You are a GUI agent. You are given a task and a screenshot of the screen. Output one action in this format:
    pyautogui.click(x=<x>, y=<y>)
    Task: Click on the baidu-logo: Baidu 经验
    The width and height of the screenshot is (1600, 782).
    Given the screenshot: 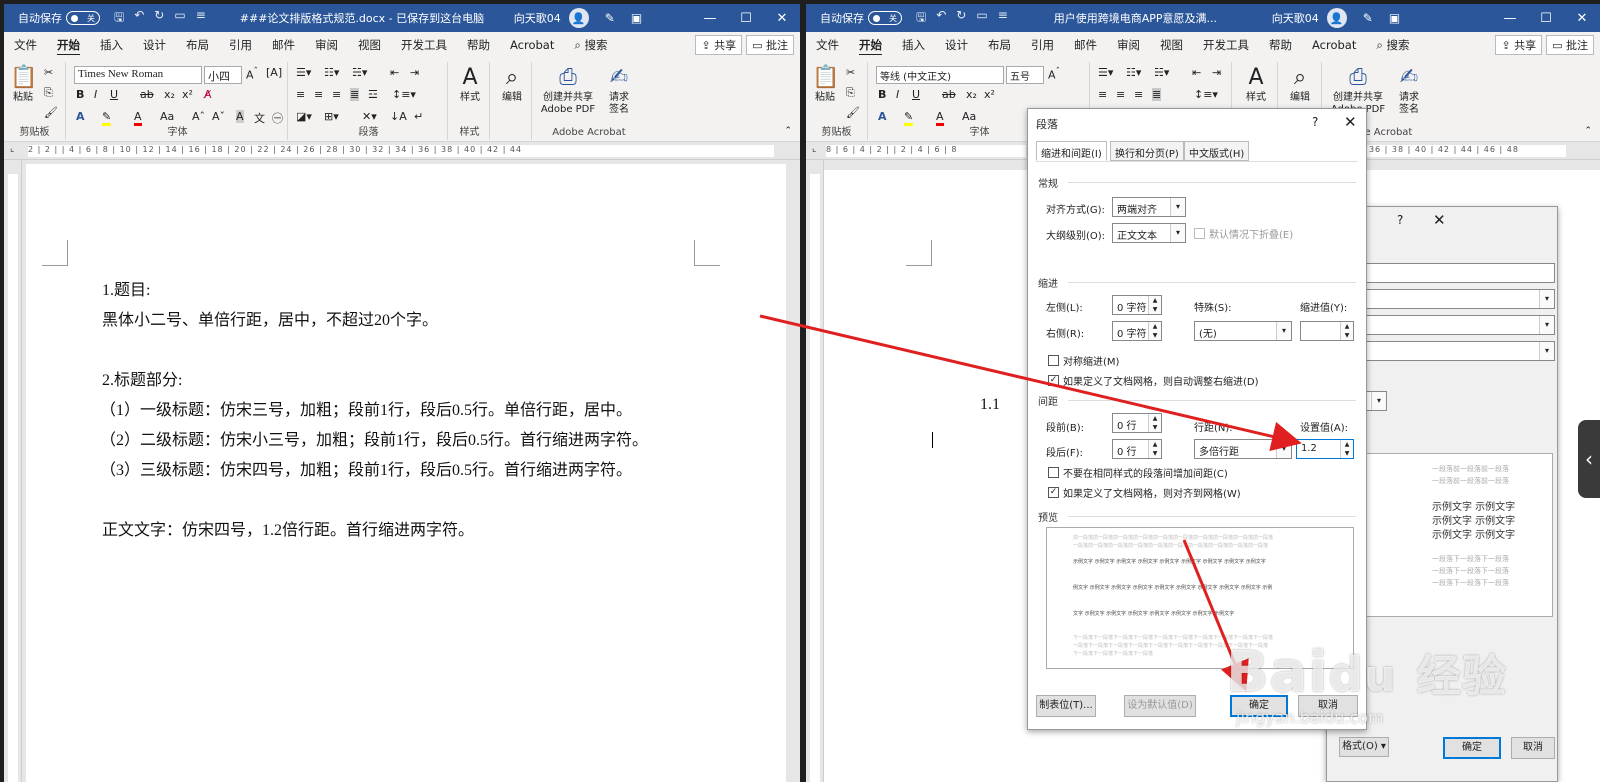 What is the action you would take?
    pyautogui.click(x=1366, y=672)
    